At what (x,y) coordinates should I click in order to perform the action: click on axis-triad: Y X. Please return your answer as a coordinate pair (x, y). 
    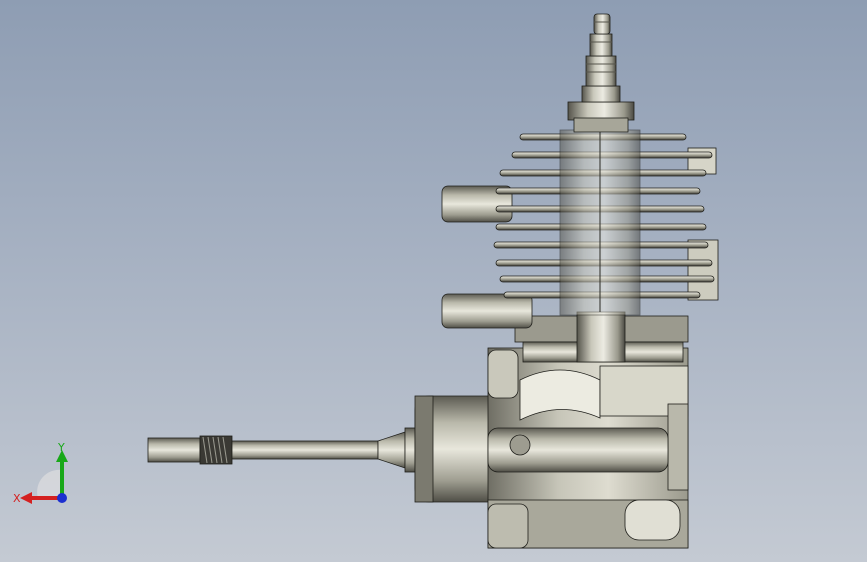
    Looking at the image, I should click on (40, 473).